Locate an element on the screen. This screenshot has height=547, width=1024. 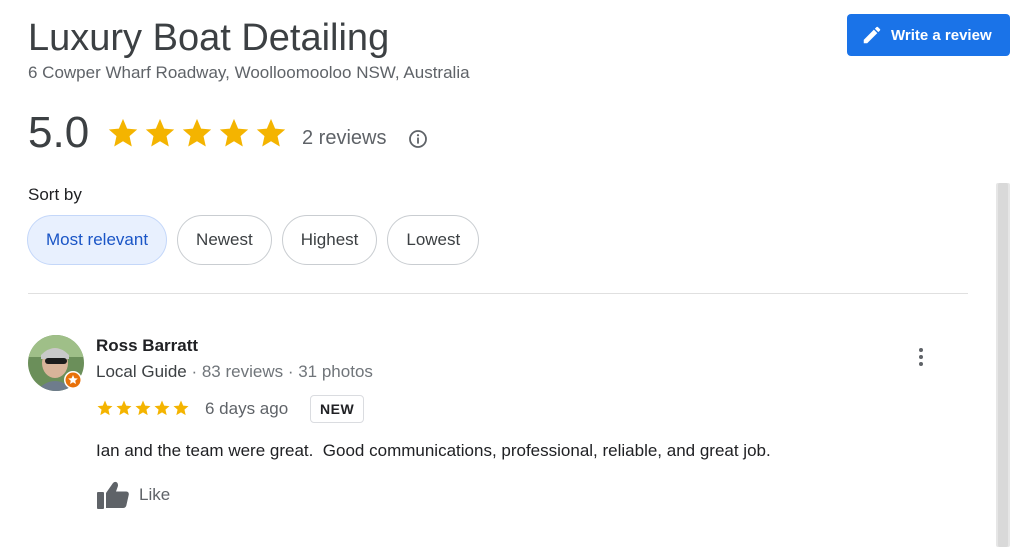
sort-label: Sort by is located at coordinates (55, 194).